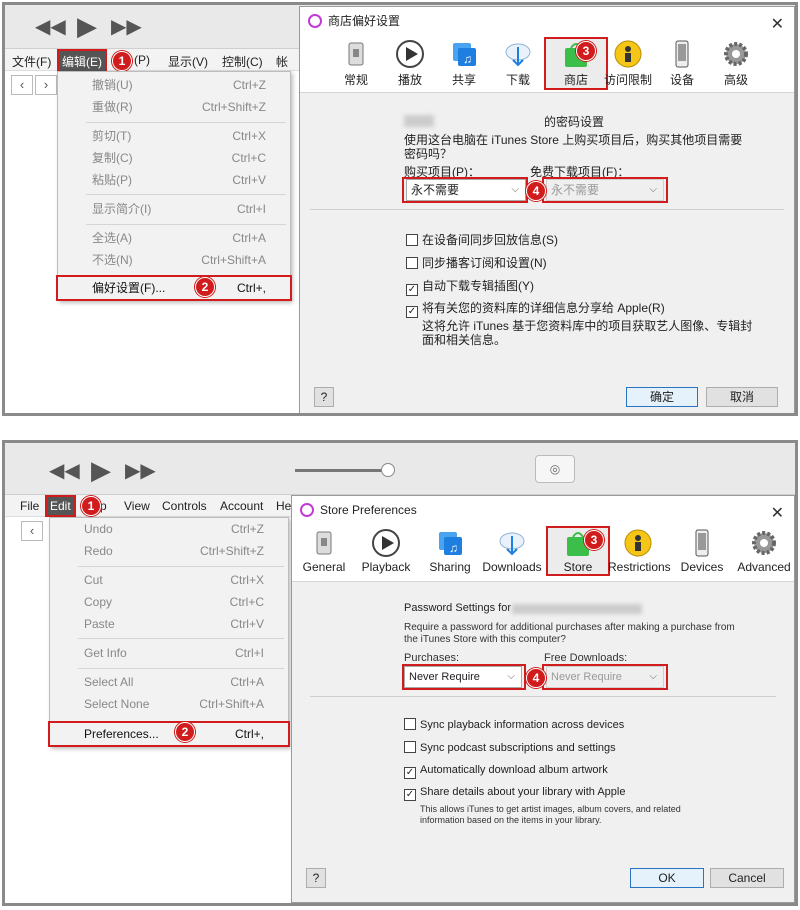 The image size is (800, 910). I want to click on menu-edit: 编辑(E), so click(82, 61).